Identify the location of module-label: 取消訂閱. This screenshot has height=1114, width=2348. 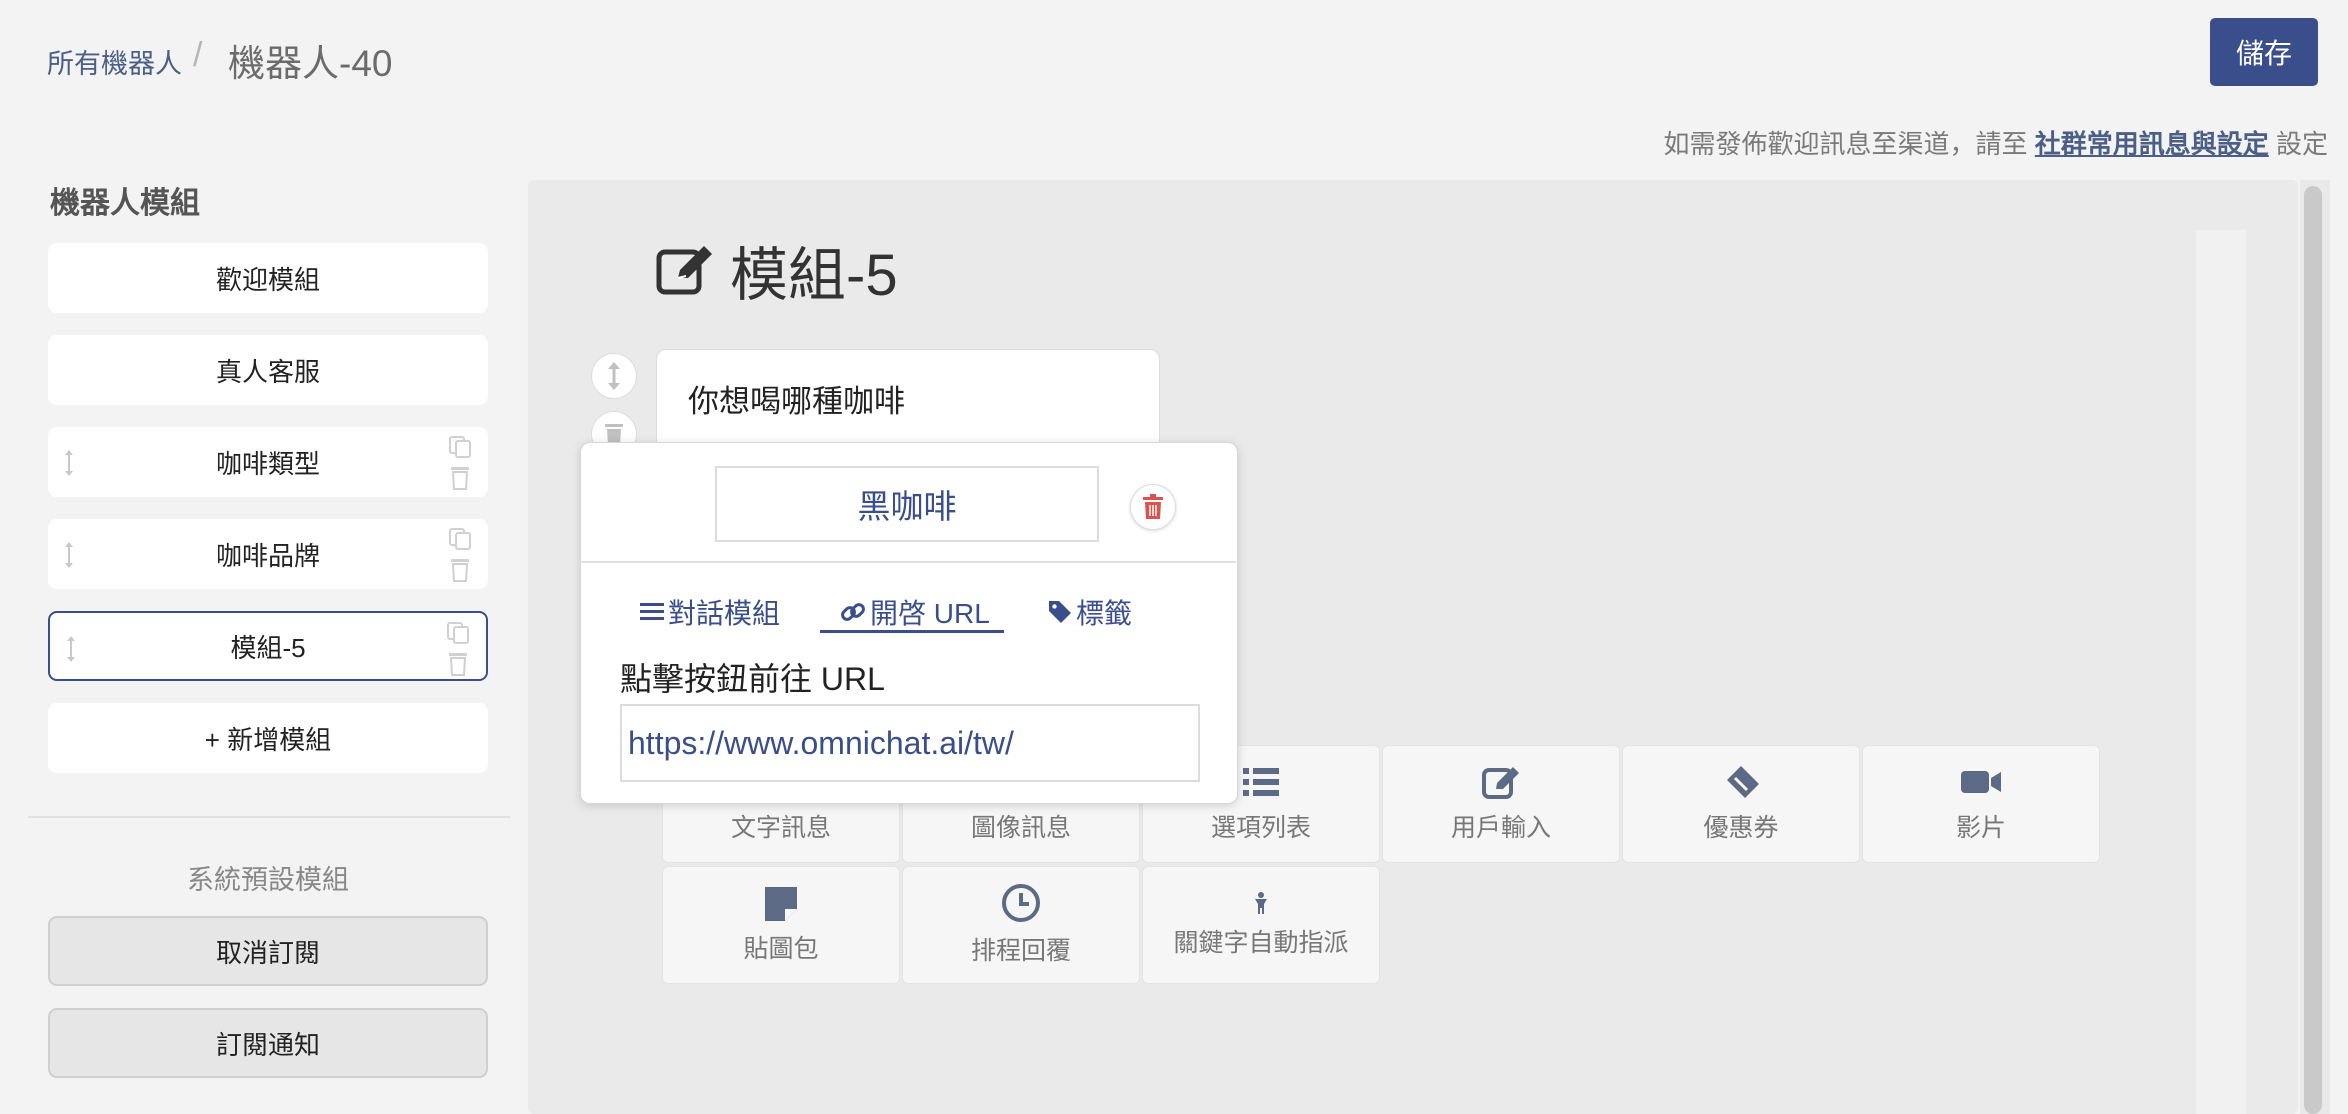
(267, 952).